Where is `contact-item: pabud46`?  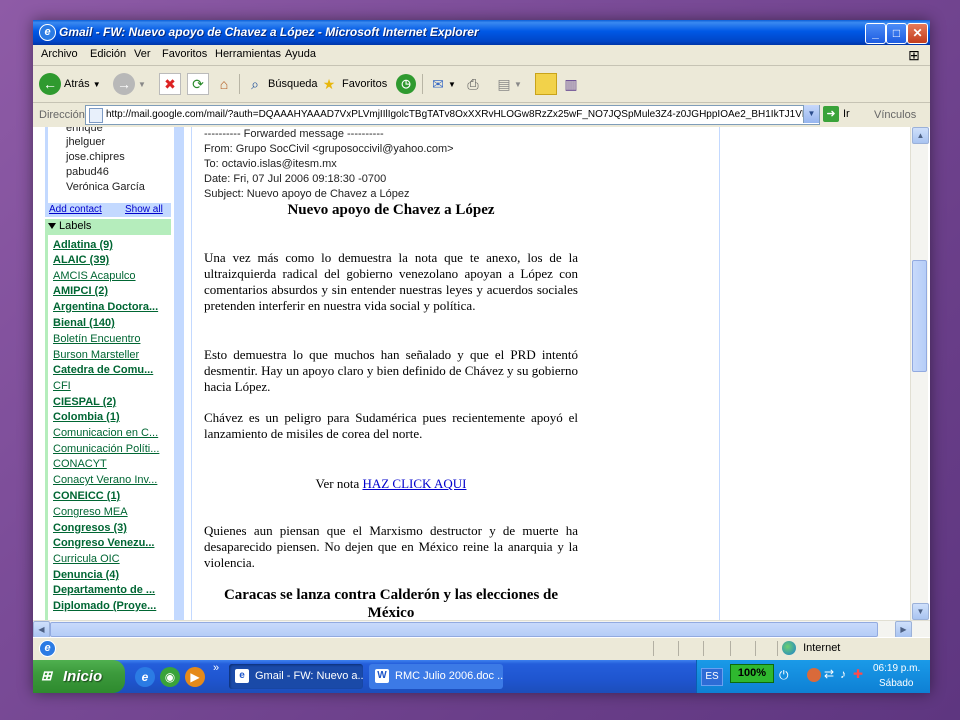
contact-item: pabud46 is located at coordinates (87, 172).